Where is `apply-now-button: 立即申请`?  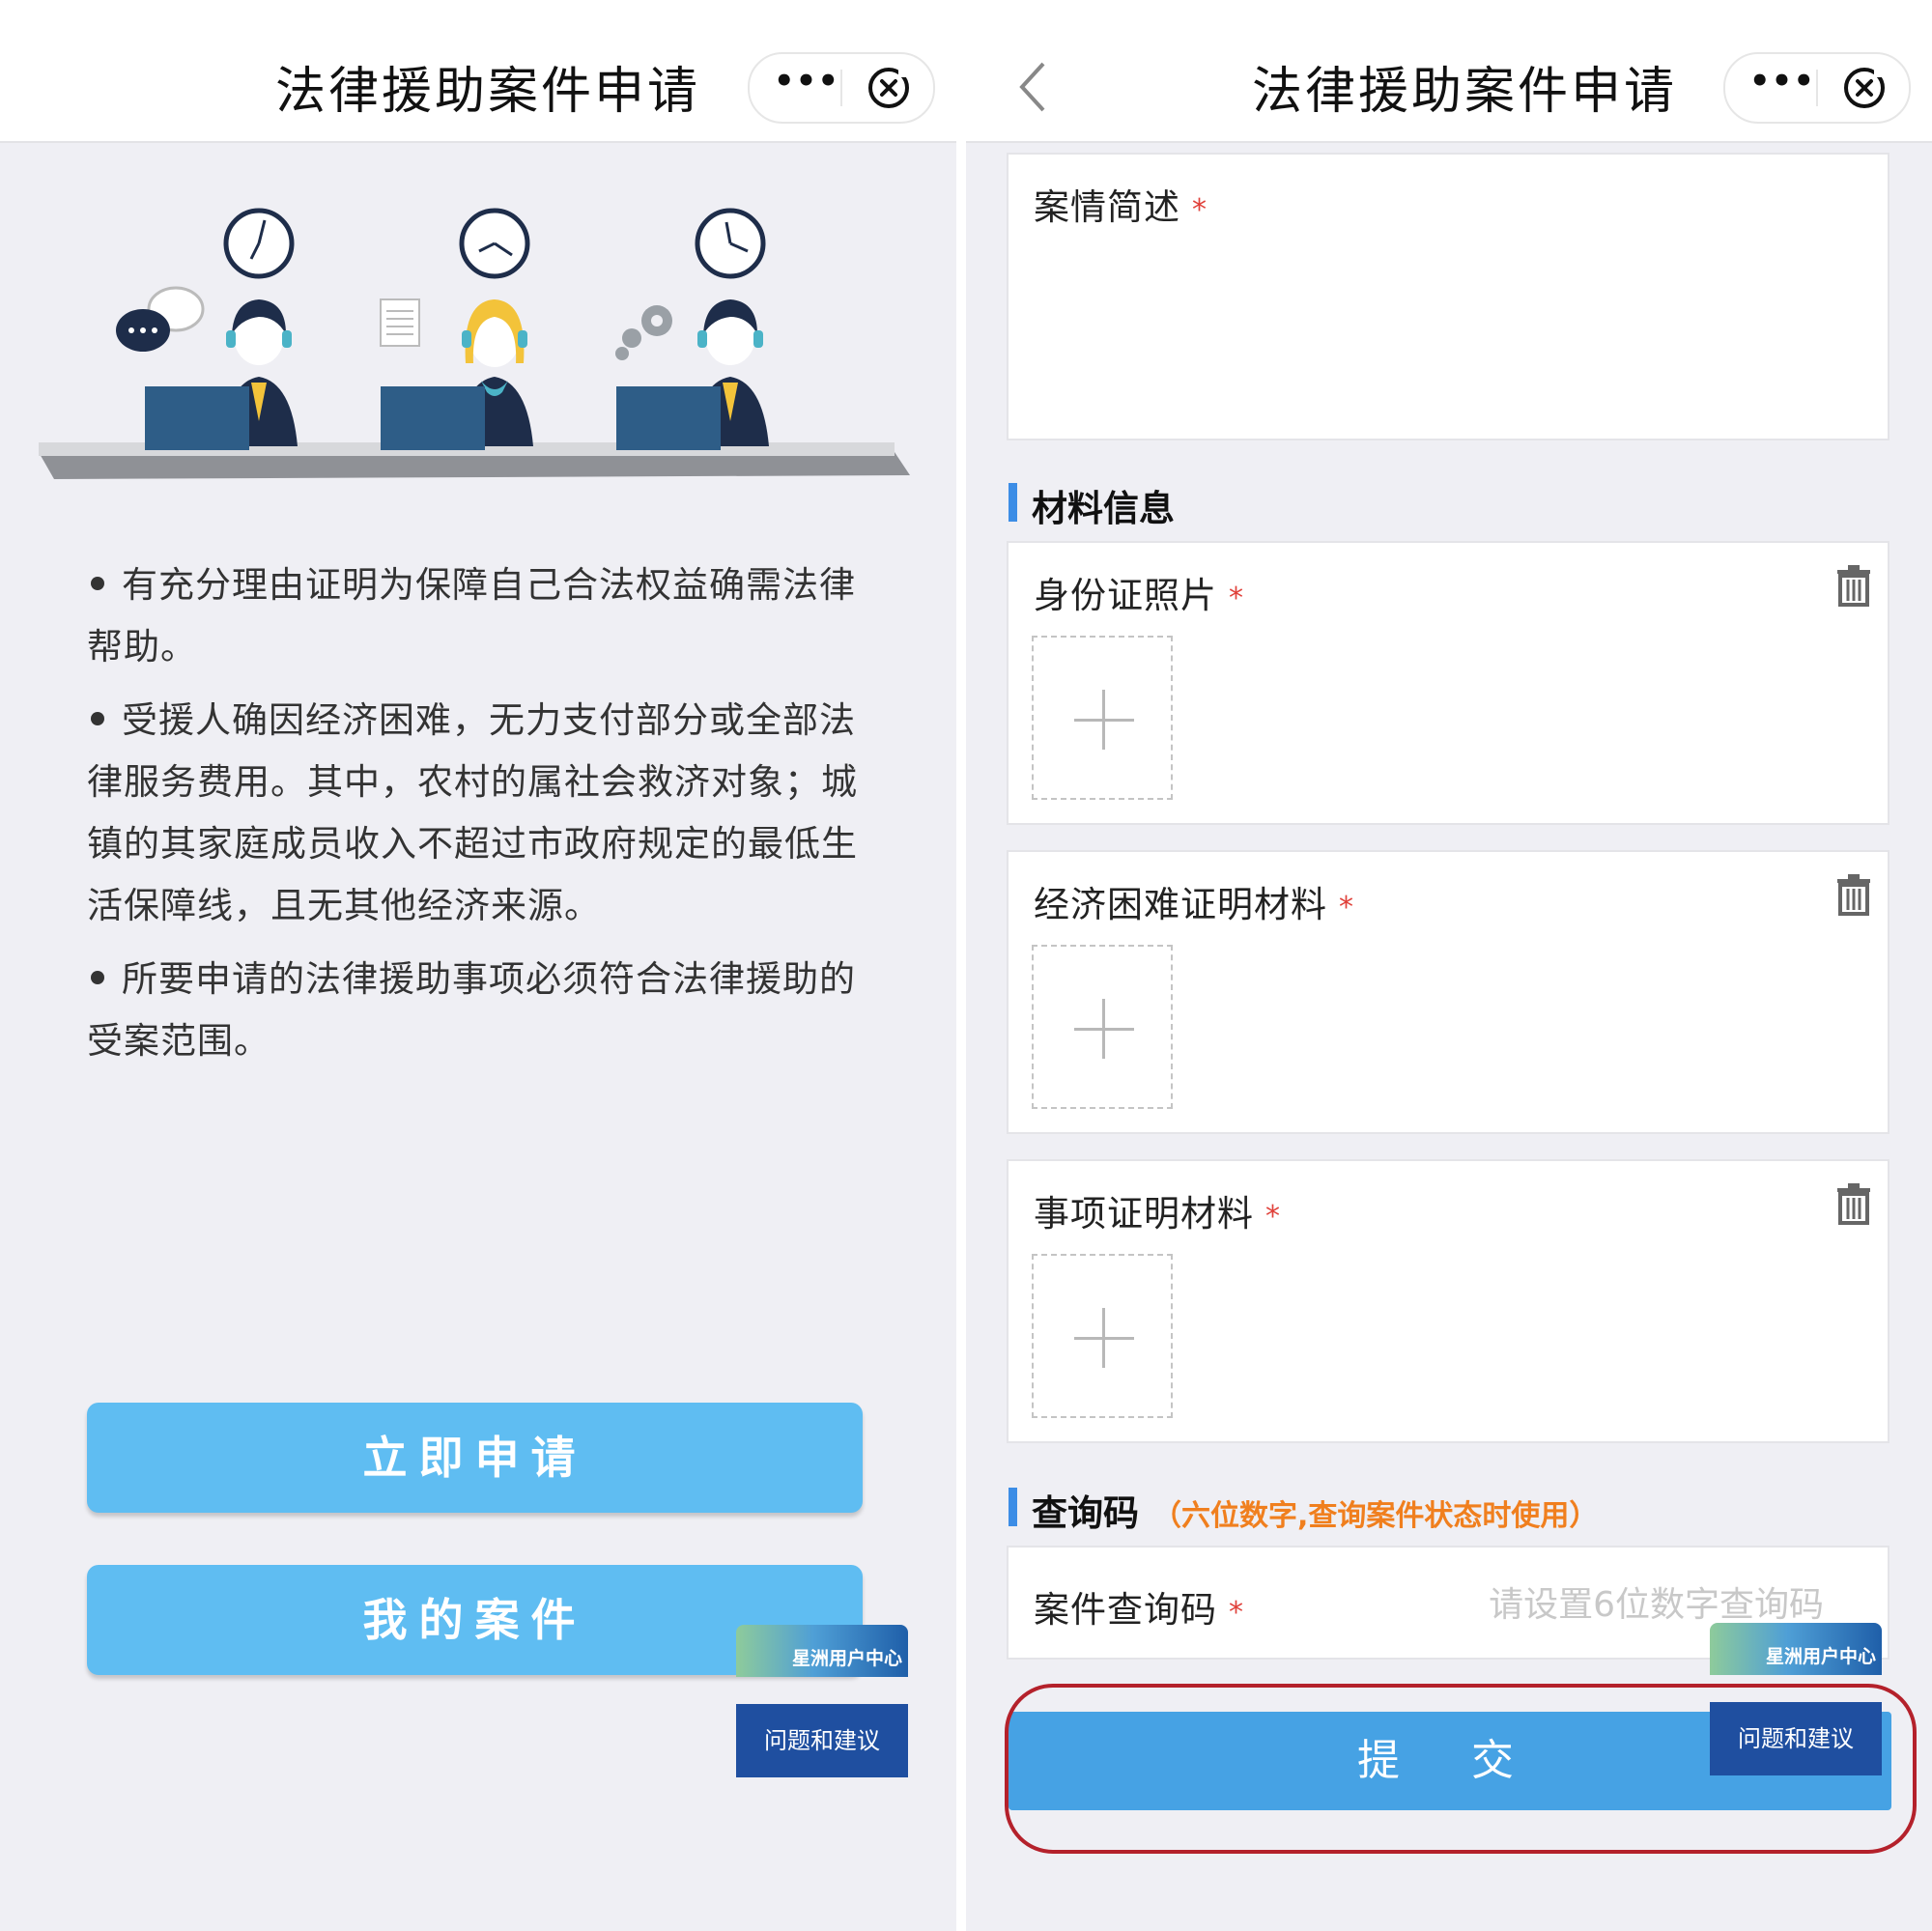 apply-now-button: 立即申请 is located at coordinates (475, 1458).